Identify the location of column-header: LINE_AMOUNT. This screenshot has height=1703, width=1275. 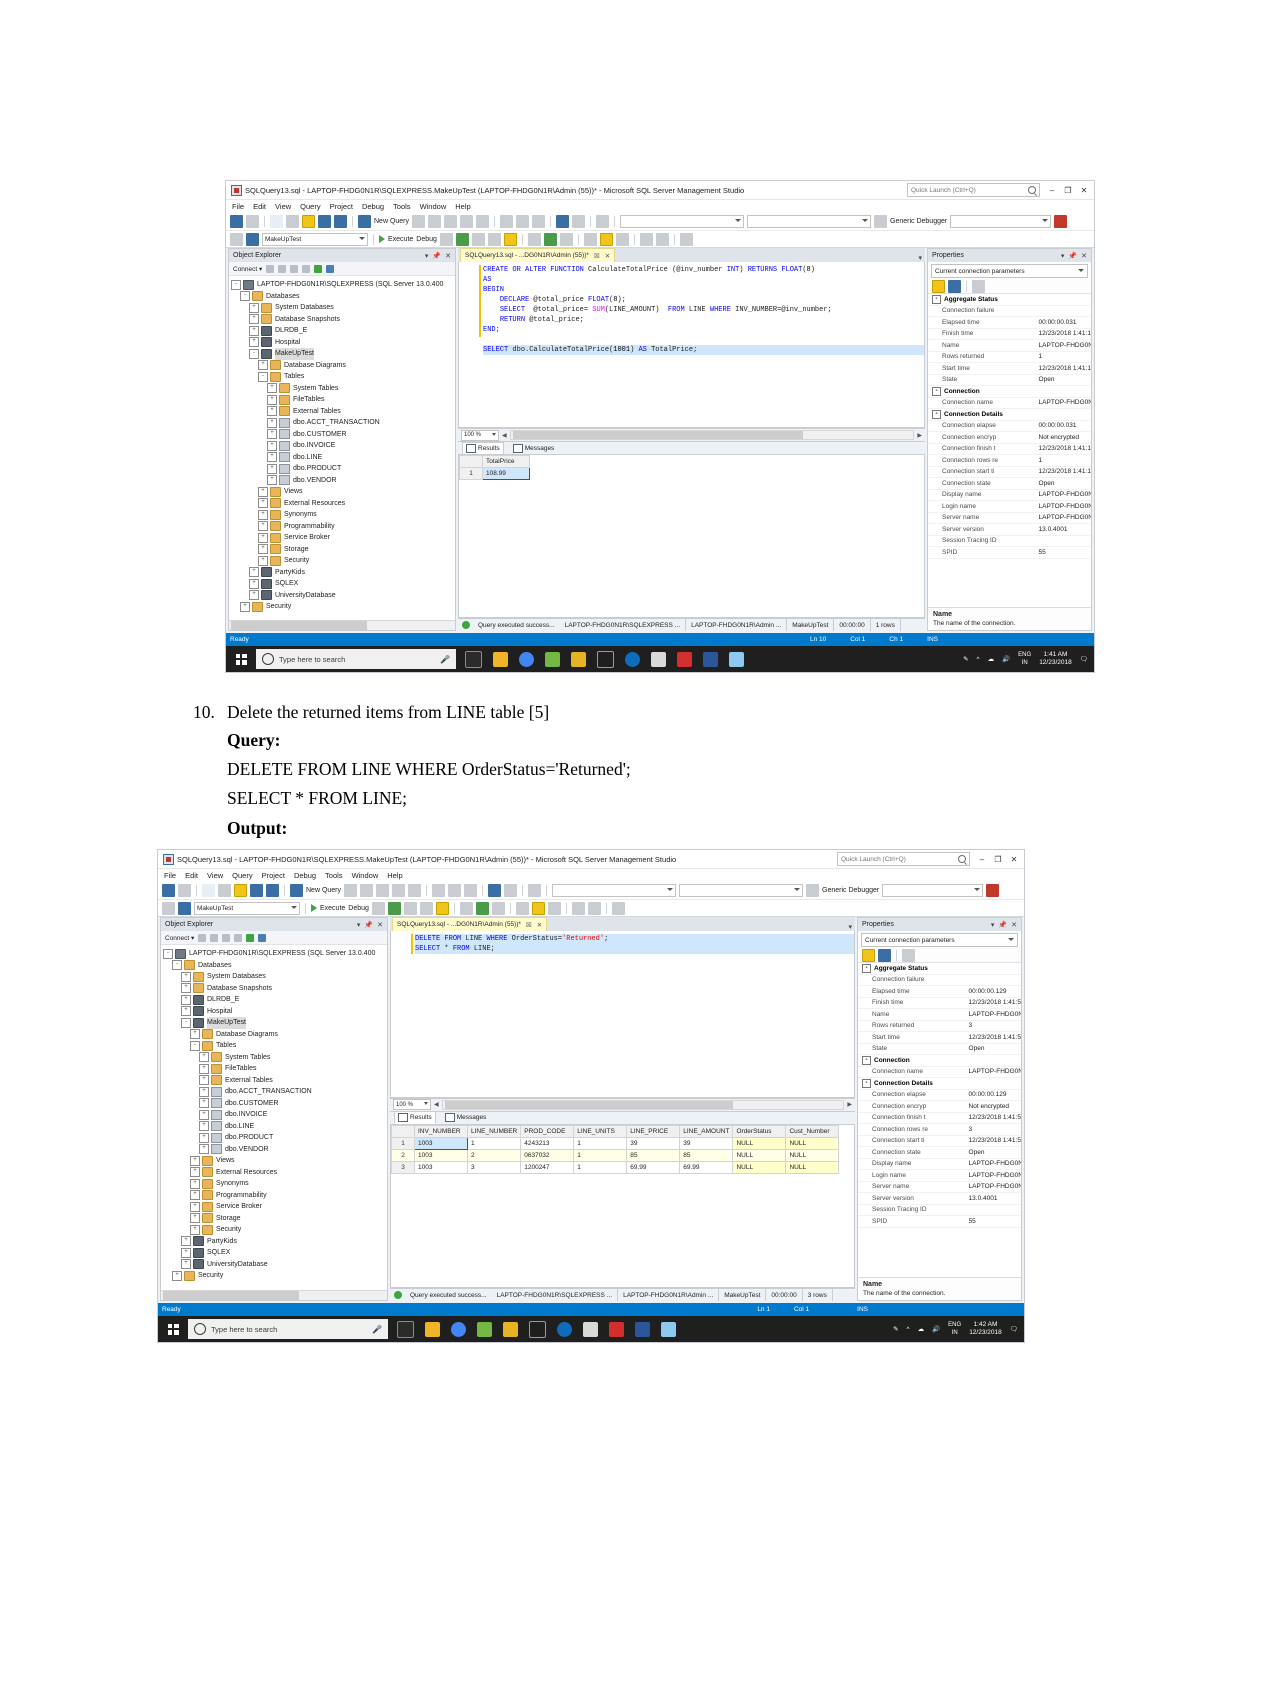
(706, 1131).